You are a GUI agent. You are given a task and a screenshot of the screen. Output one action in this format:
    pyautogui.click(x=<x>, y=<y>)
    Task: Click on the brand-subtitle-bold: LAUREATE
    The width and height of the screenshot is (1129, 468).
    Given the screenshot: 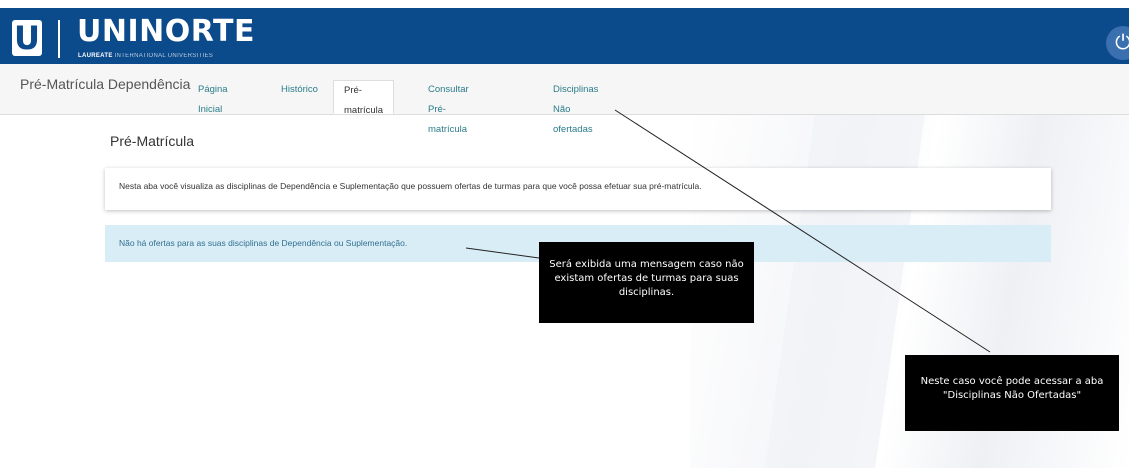 What is the action you would take?
    pyautogui.click(x=95, y=56)
    